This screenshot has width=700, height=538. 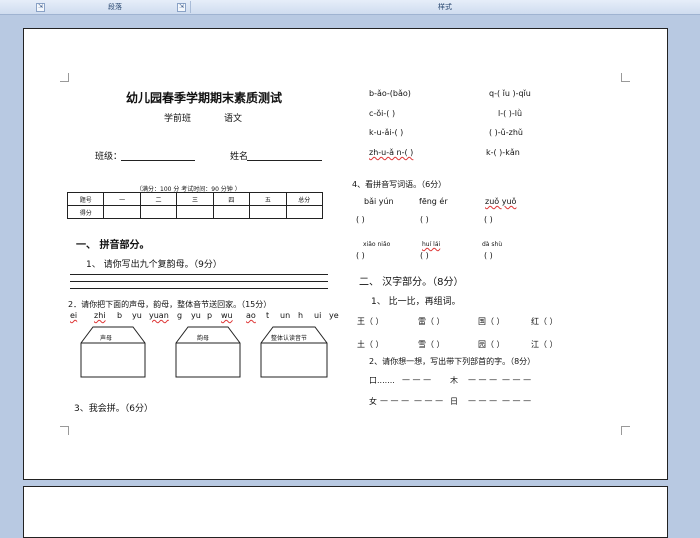 What do you see at coordinates (510, 113) in the screenshot?
I see `spell-item: l-( )-lǜ` at bounding box center [510, 113].